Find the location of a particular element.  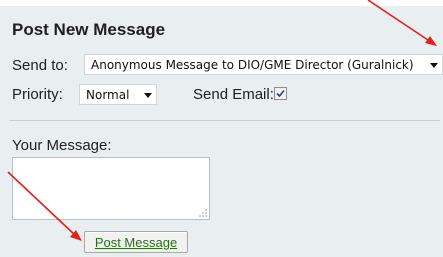

post-message-button: Post Message is located at coordinates (136, 242).